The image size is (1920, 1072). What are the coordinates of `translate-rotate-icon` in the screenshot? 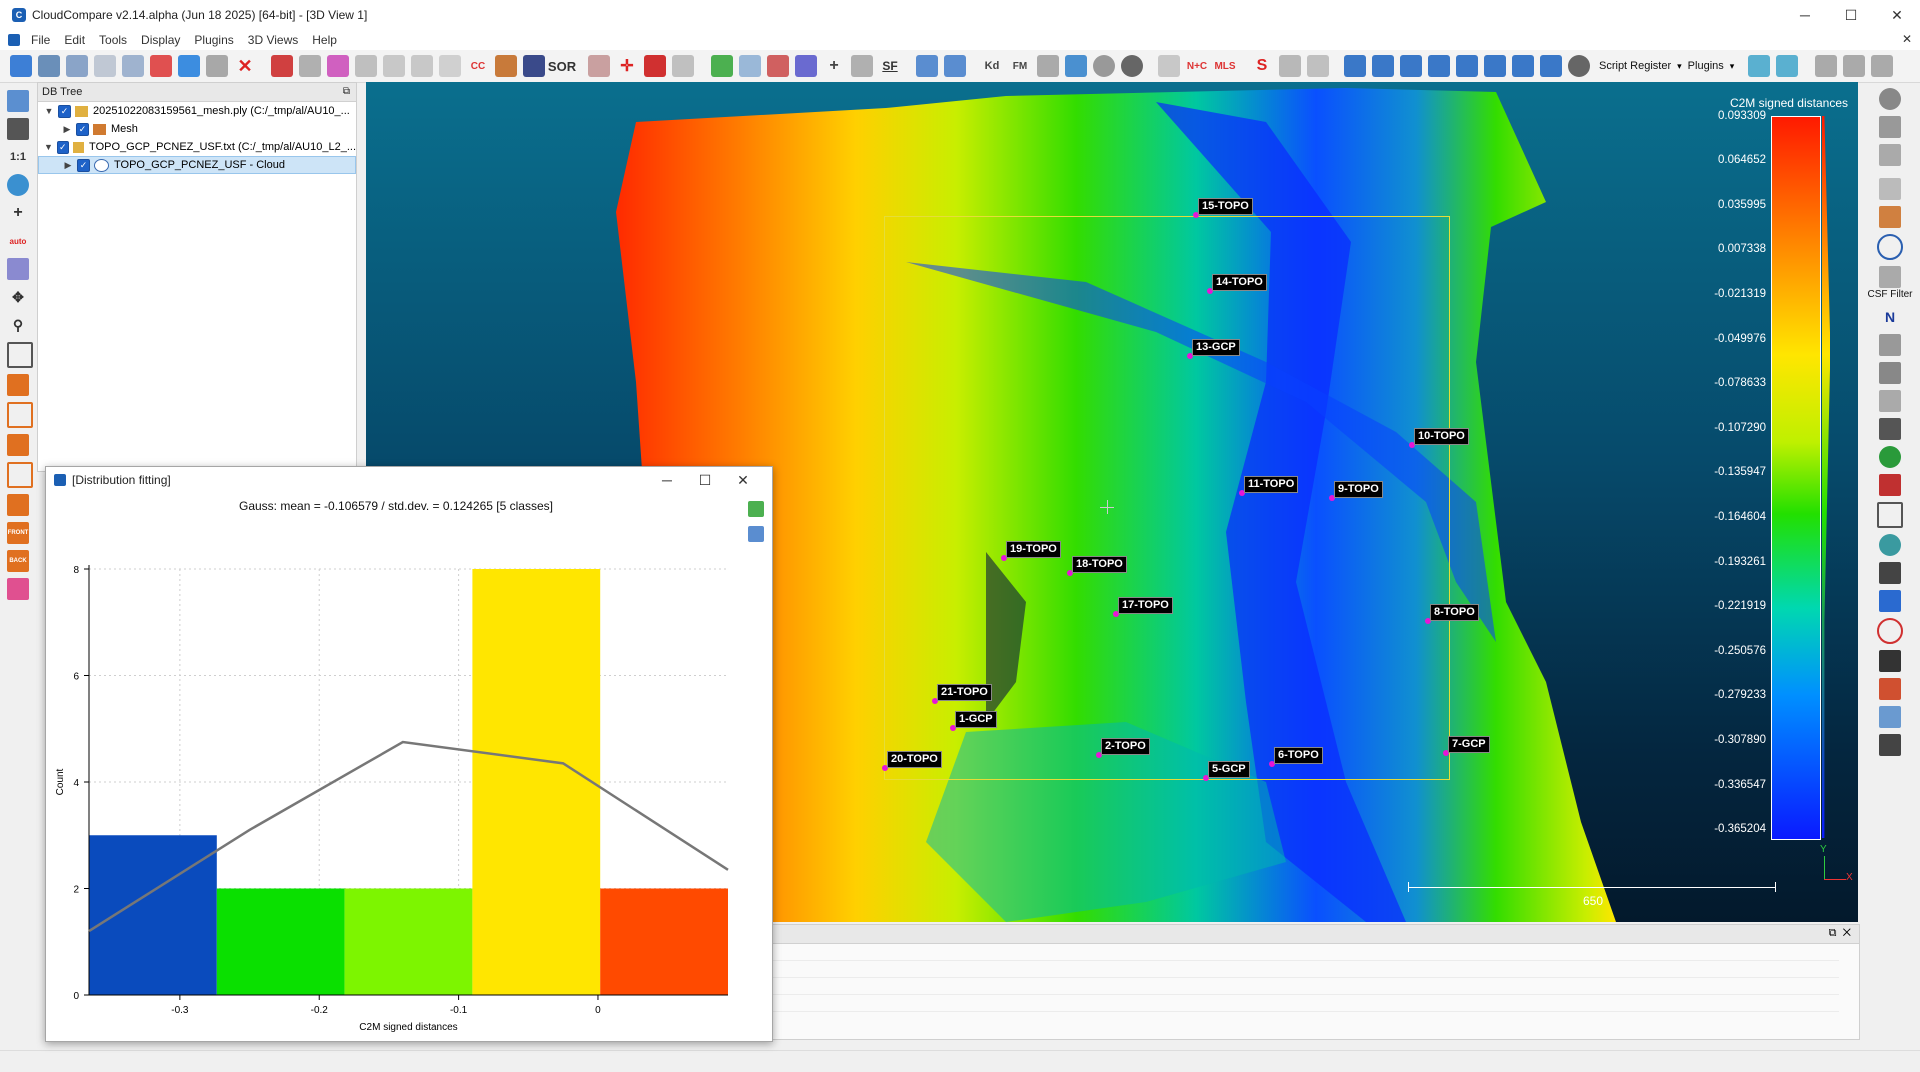 It's located at (161, 66).